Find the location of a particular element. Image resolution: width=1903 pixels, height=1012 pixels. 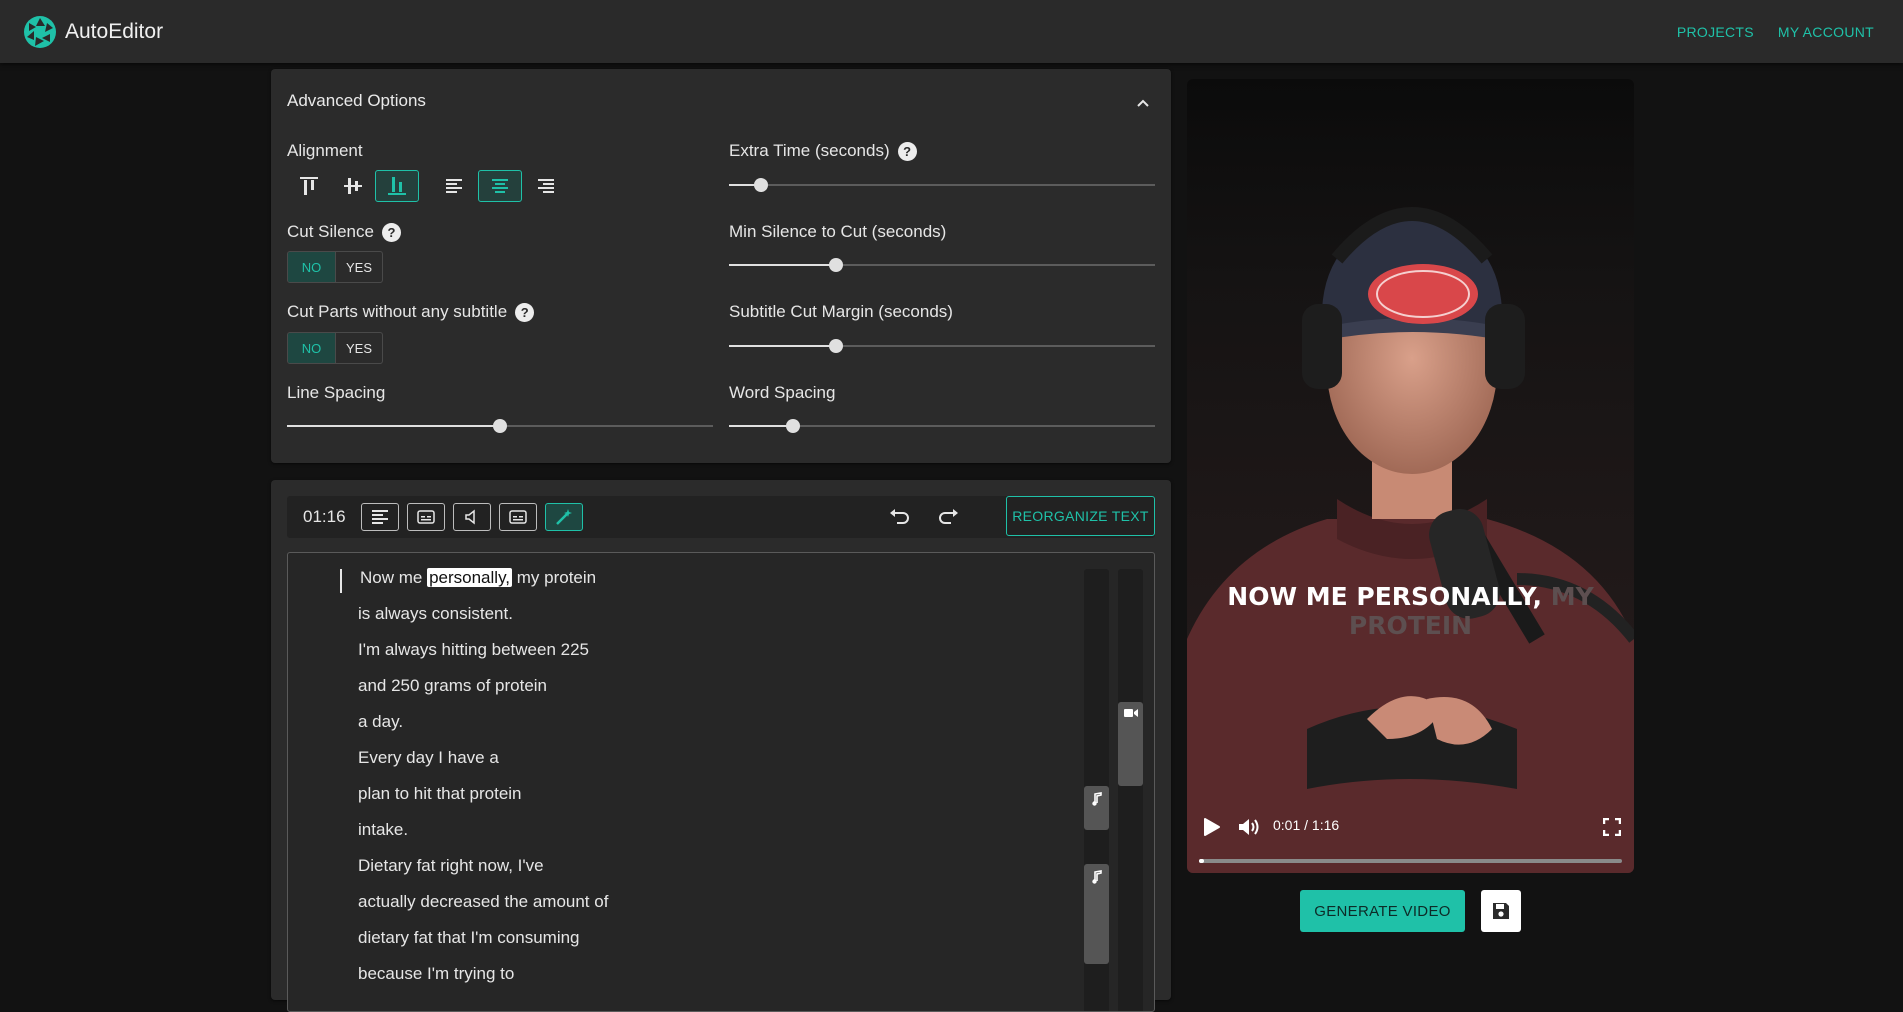

subtitles-button is located at coordinates (426, 517).